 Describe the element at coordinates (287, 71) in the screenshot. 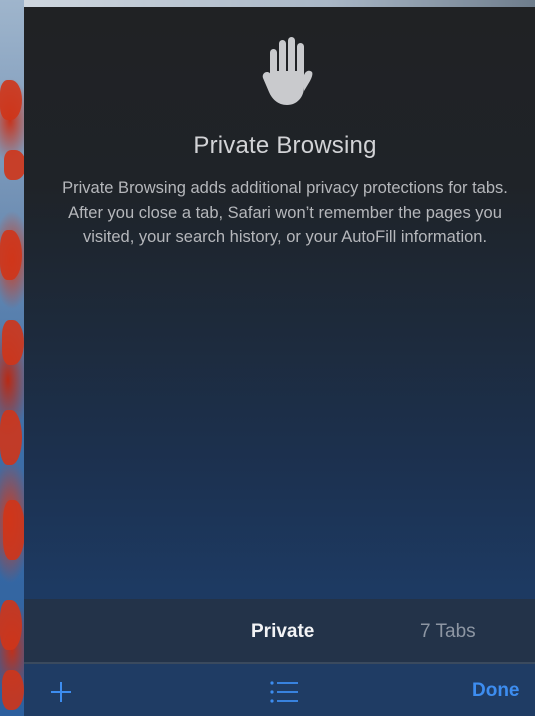

I see `hand-stop-icon` at that location.